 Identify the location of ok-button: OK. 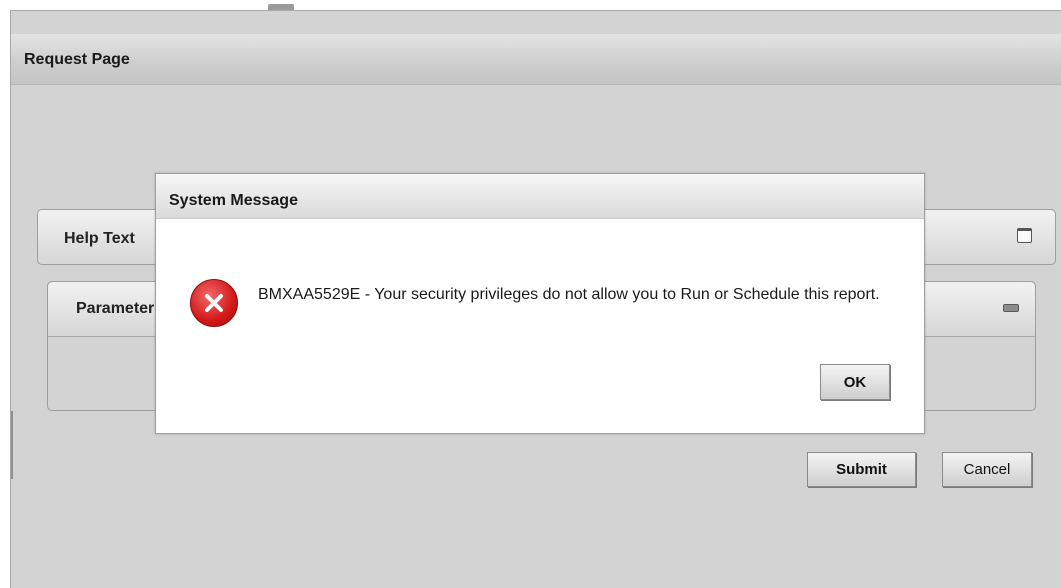
(855, 382).